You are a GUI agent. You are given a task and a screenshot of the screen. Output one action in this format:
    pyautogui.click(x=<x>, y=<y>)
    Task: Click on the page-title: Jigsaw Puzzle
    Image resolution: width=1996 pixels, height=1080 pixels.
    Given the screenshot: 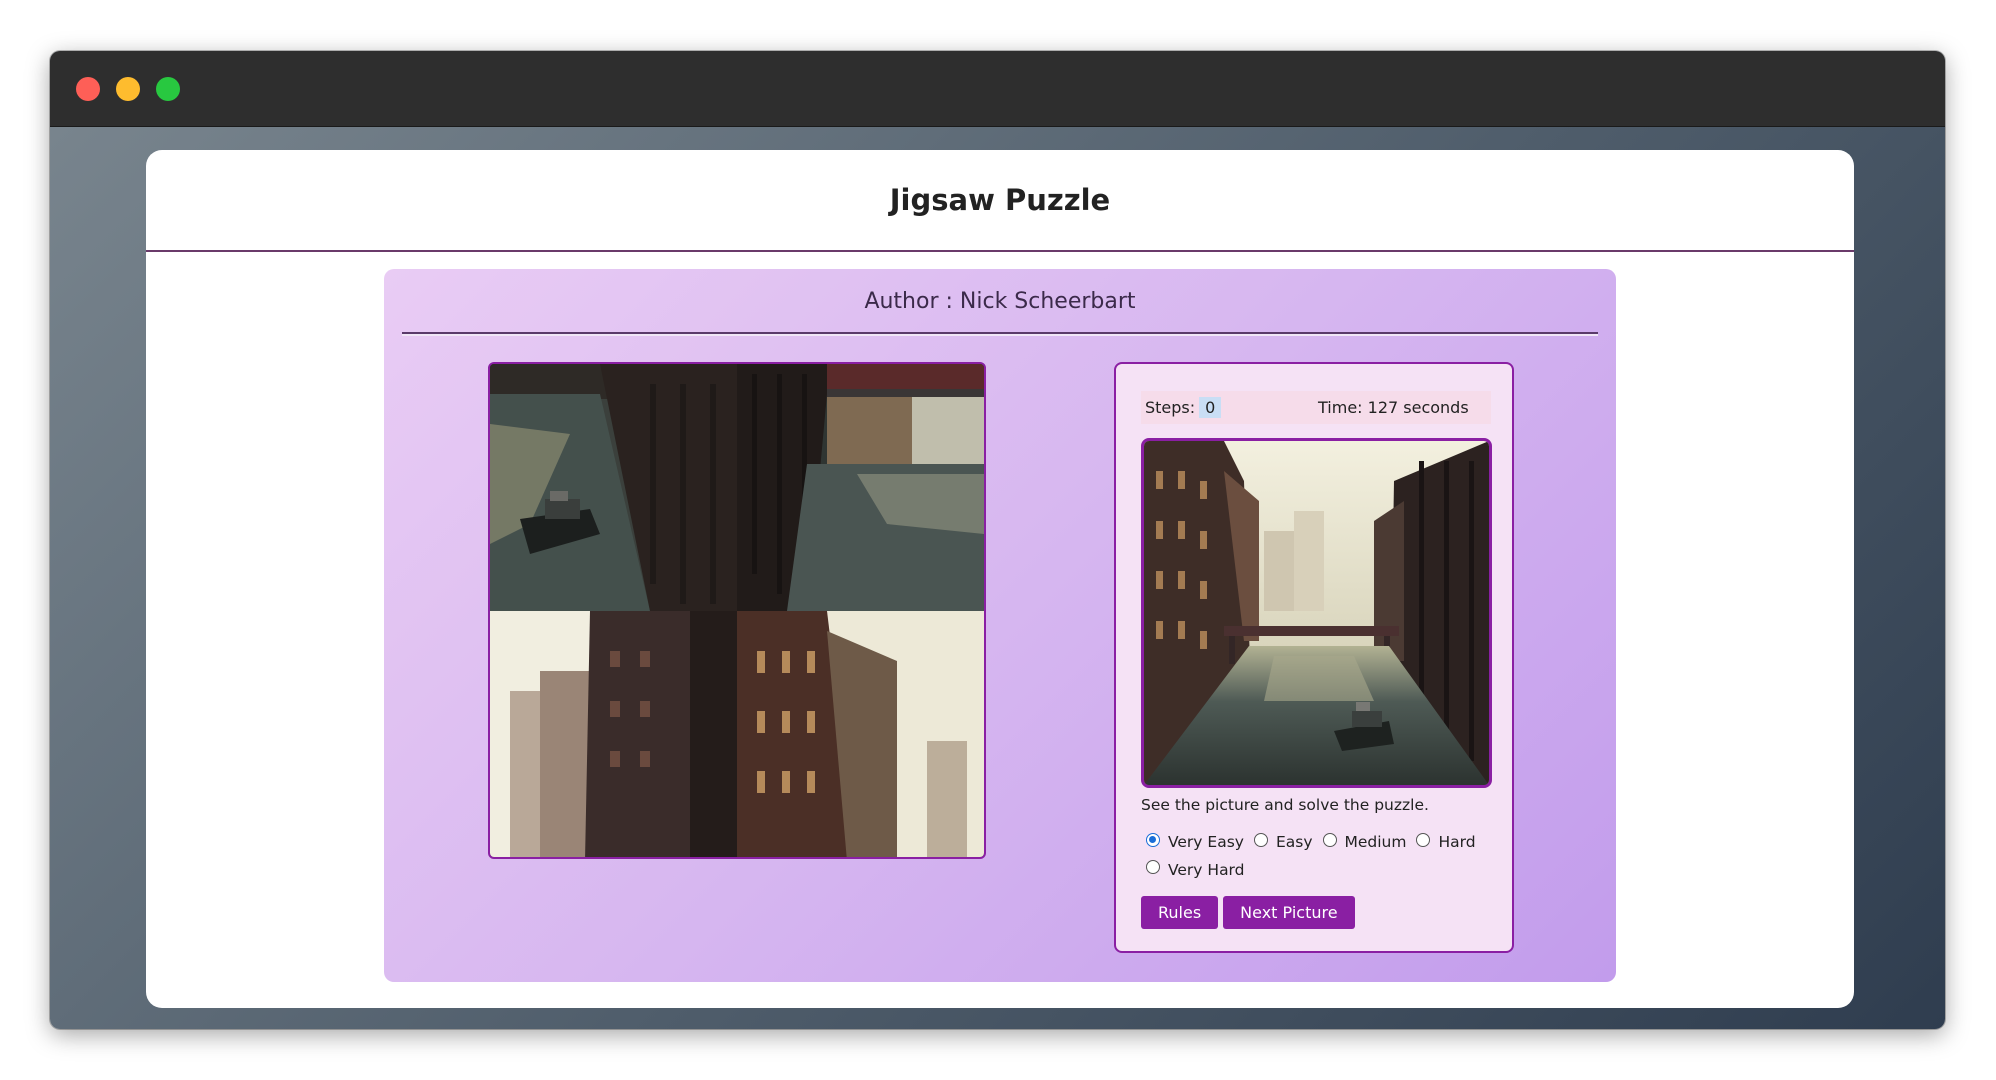 What is the action you would take?
    pyautogui.click(x=1000, y=200)
    